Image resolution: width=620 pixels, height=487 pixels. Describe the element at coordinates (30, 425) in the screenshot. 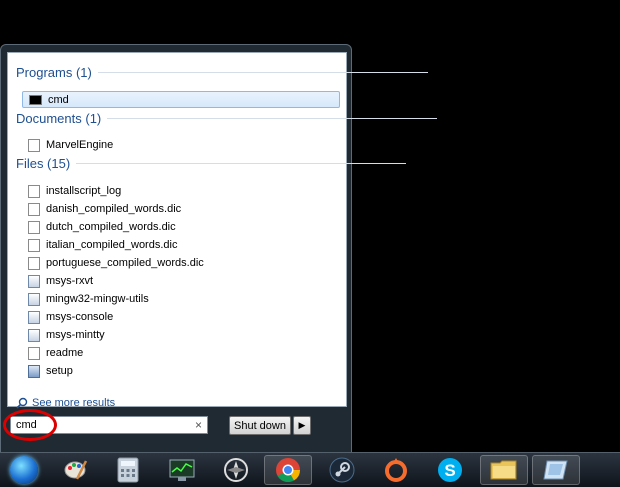

I see `highlight-annotation-circle` at that location.